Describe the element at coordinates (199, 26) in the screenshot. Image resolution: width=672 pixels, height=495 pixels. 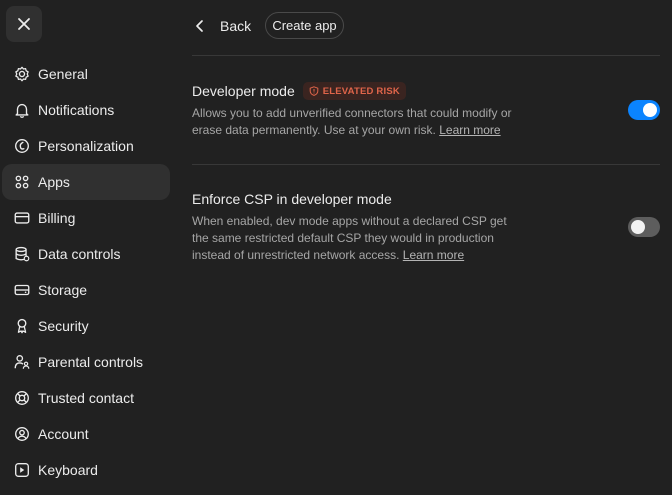
I see `chevron-left-icon` at that location.